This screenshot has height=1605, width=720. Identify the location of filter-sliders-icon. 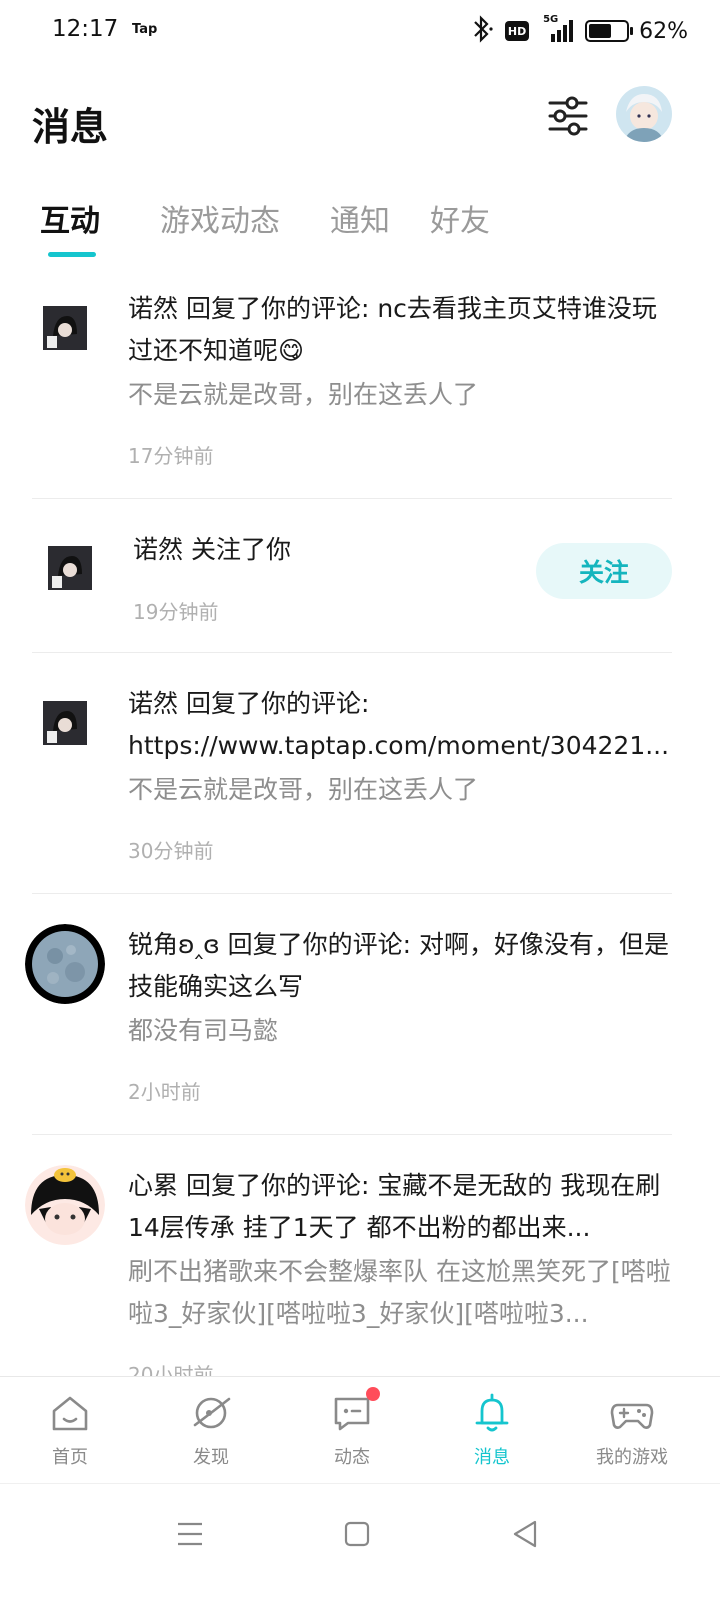
(568, 116).